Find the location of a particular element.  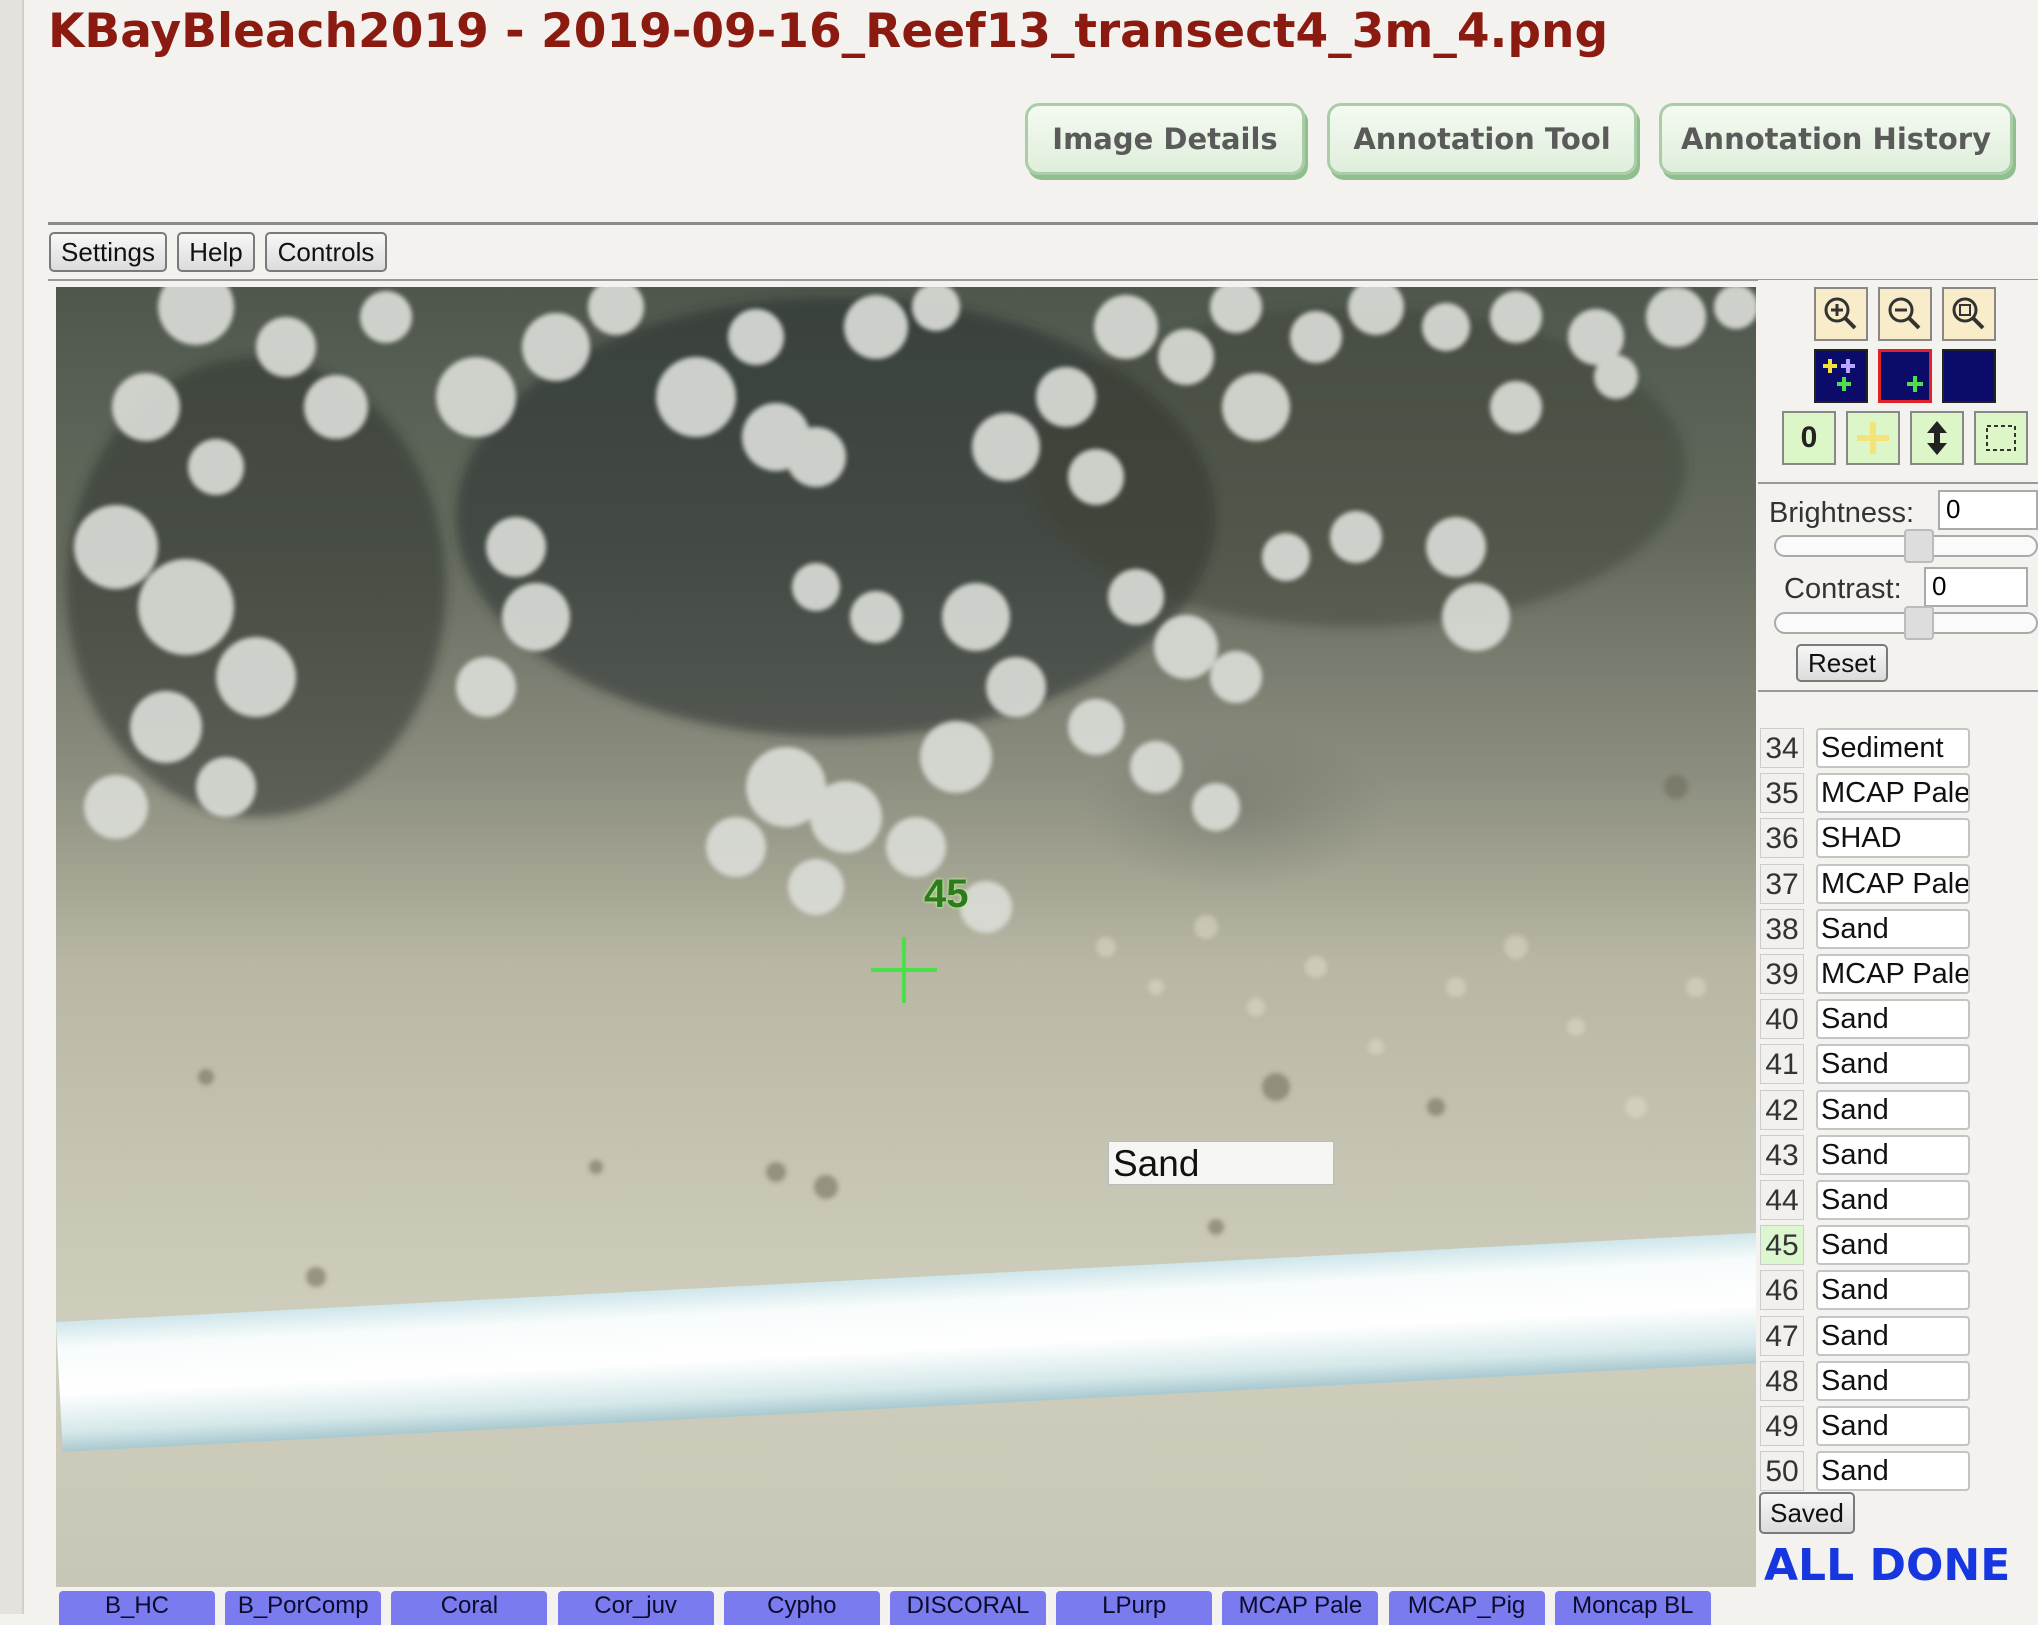

page-left-border is located at coordinates (12, 807).